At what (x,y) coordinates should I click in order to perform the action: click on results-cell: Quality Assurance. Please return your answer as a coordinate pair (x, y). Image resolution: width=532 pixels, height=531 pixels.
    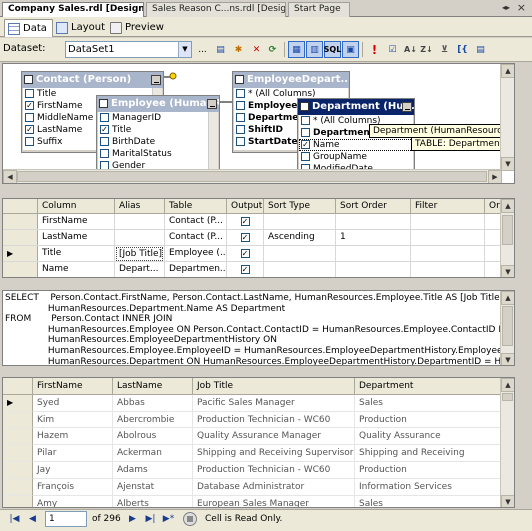
    Looking at the image, I should click on (428, 437).